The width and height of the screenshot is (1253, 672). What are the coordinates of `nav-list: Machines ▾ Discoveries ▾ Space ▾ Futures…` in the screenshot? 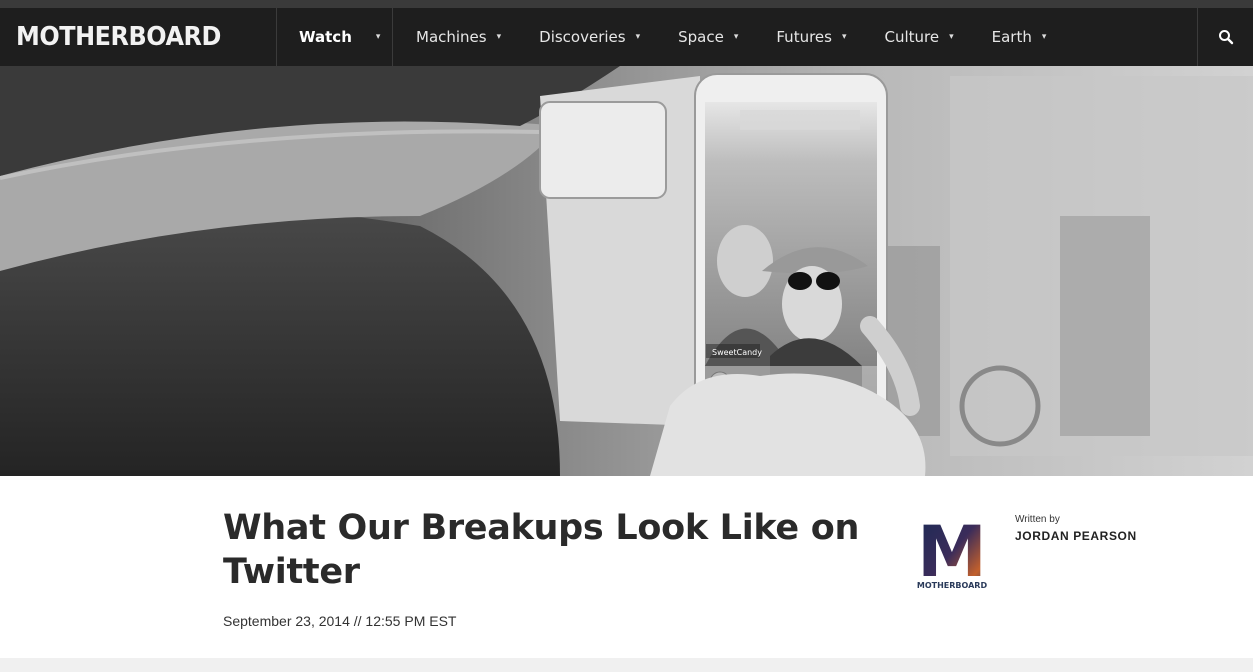 It's located at (719, 37).